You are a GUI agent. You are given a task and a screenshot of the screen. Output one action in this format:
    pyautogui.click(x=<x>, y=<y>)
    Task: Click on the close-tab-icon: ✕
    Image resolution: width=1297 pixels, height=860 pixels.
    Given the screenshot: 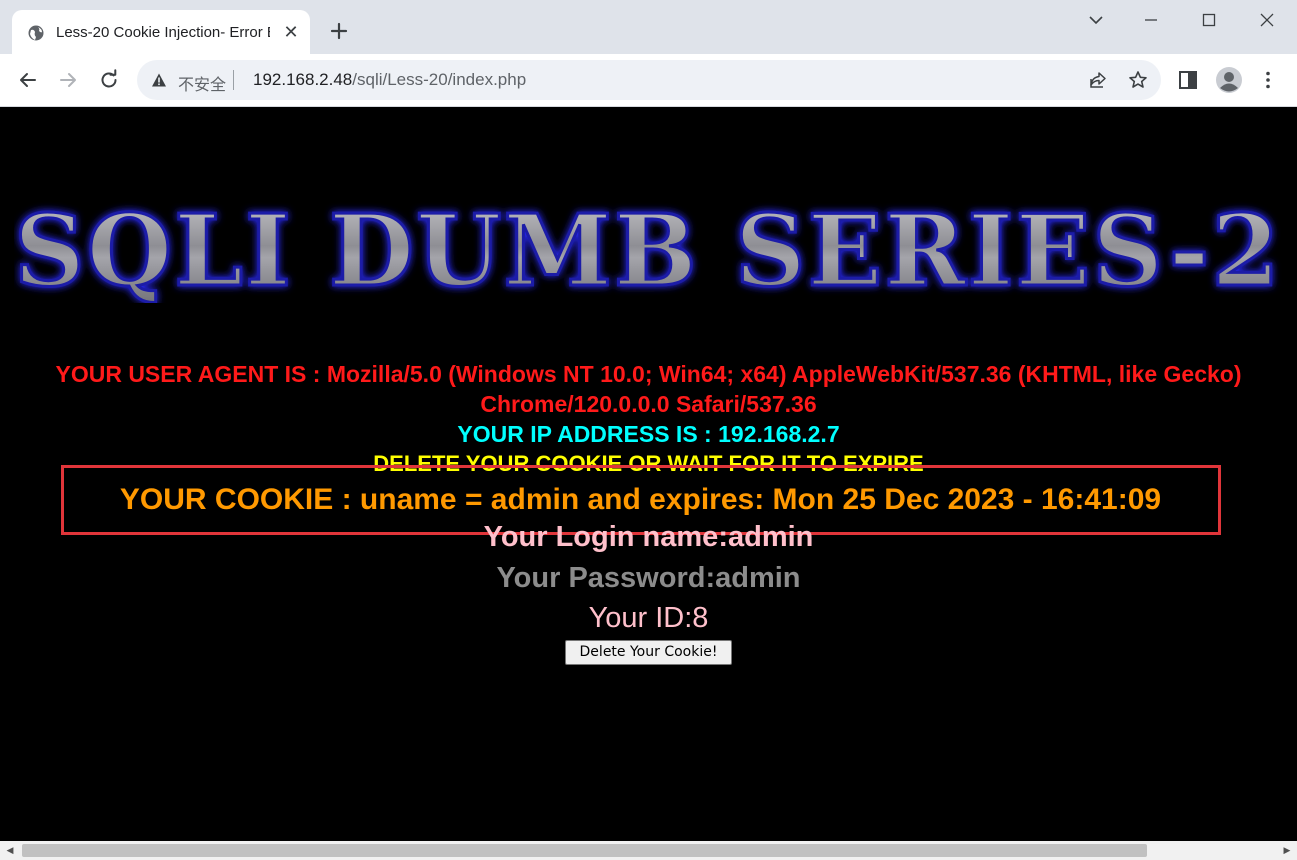 What is the action you would take?
    pyautogui.click(x=291, y=32)
    